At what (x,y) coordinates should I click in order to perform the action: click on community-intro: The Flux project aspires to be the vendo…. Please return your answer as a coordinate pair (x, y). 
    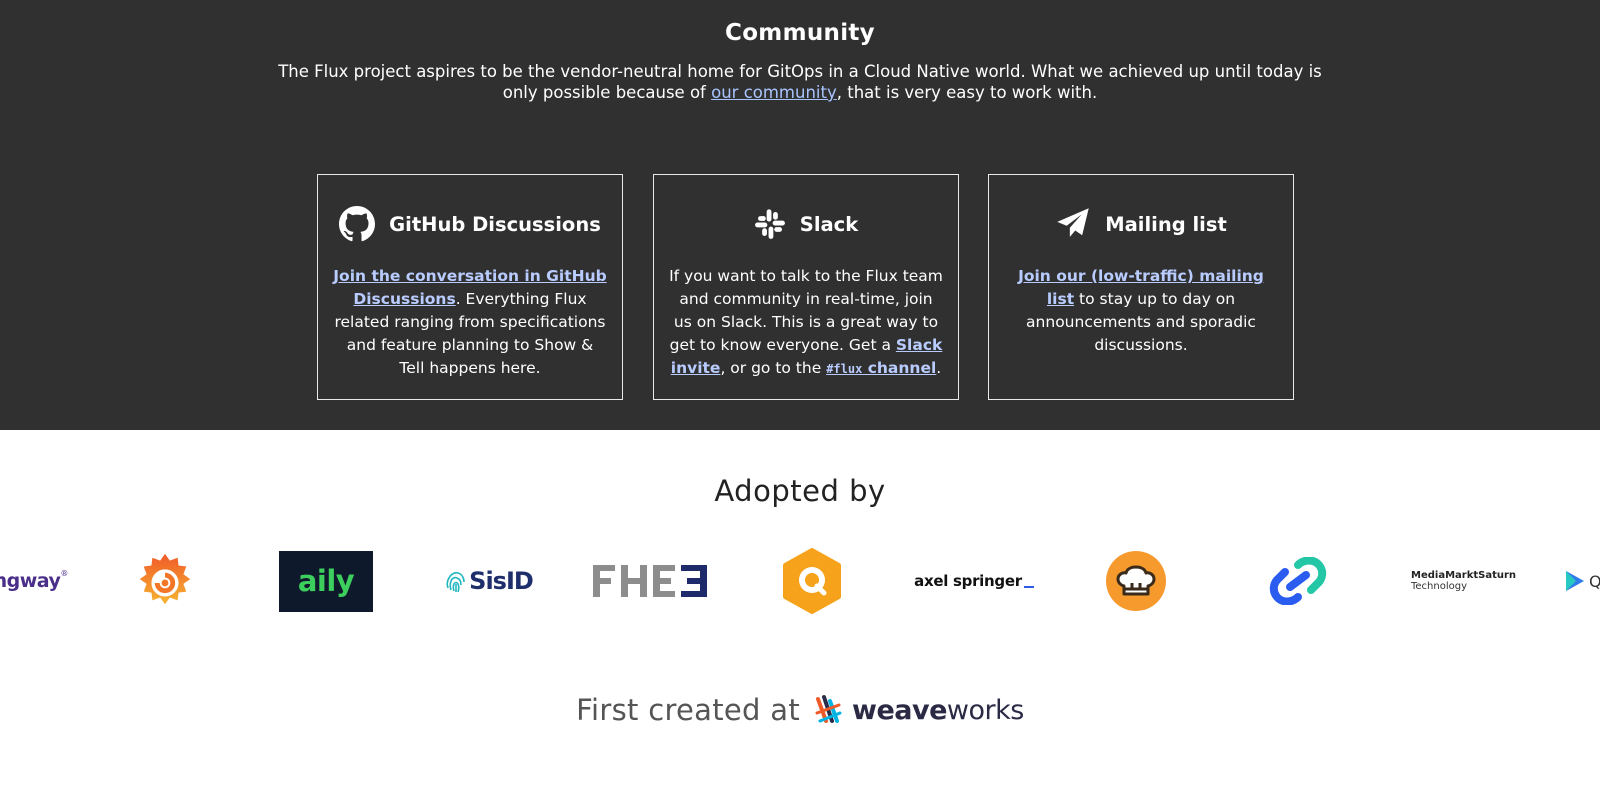
    Looking at the image, I should click on (800, 82).